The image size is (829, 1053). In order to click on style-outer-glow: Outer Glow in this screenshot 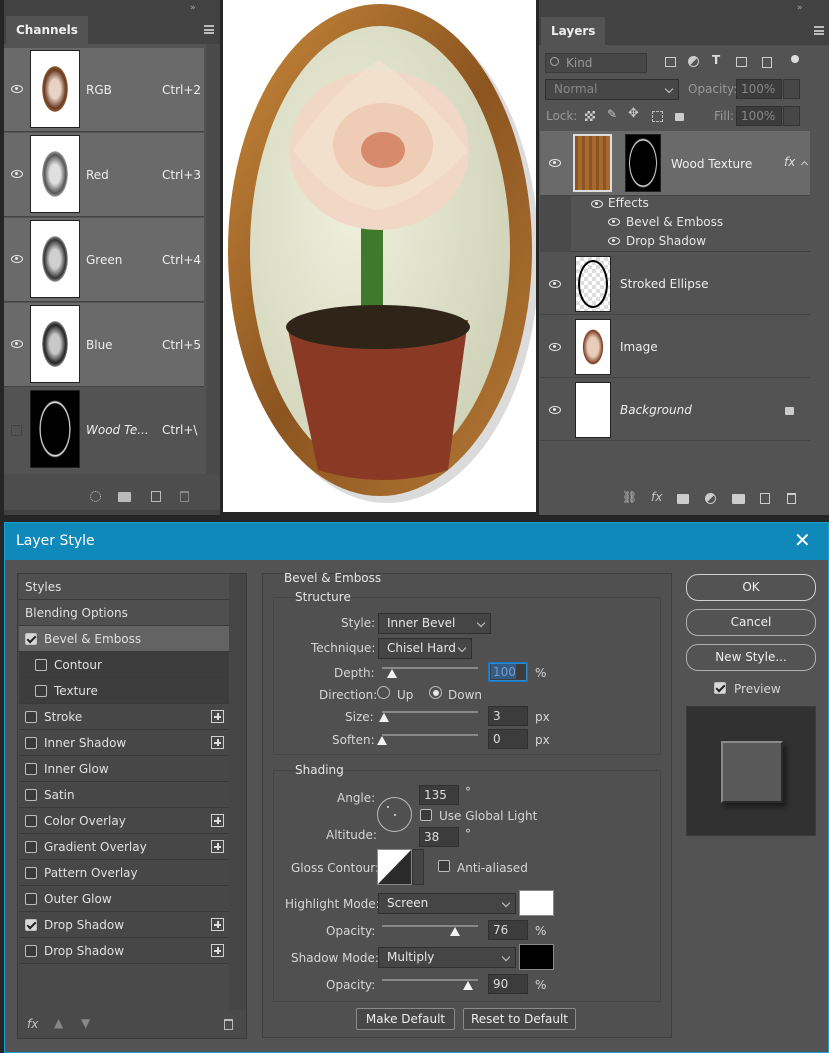, I will do `click(124, 899)`.